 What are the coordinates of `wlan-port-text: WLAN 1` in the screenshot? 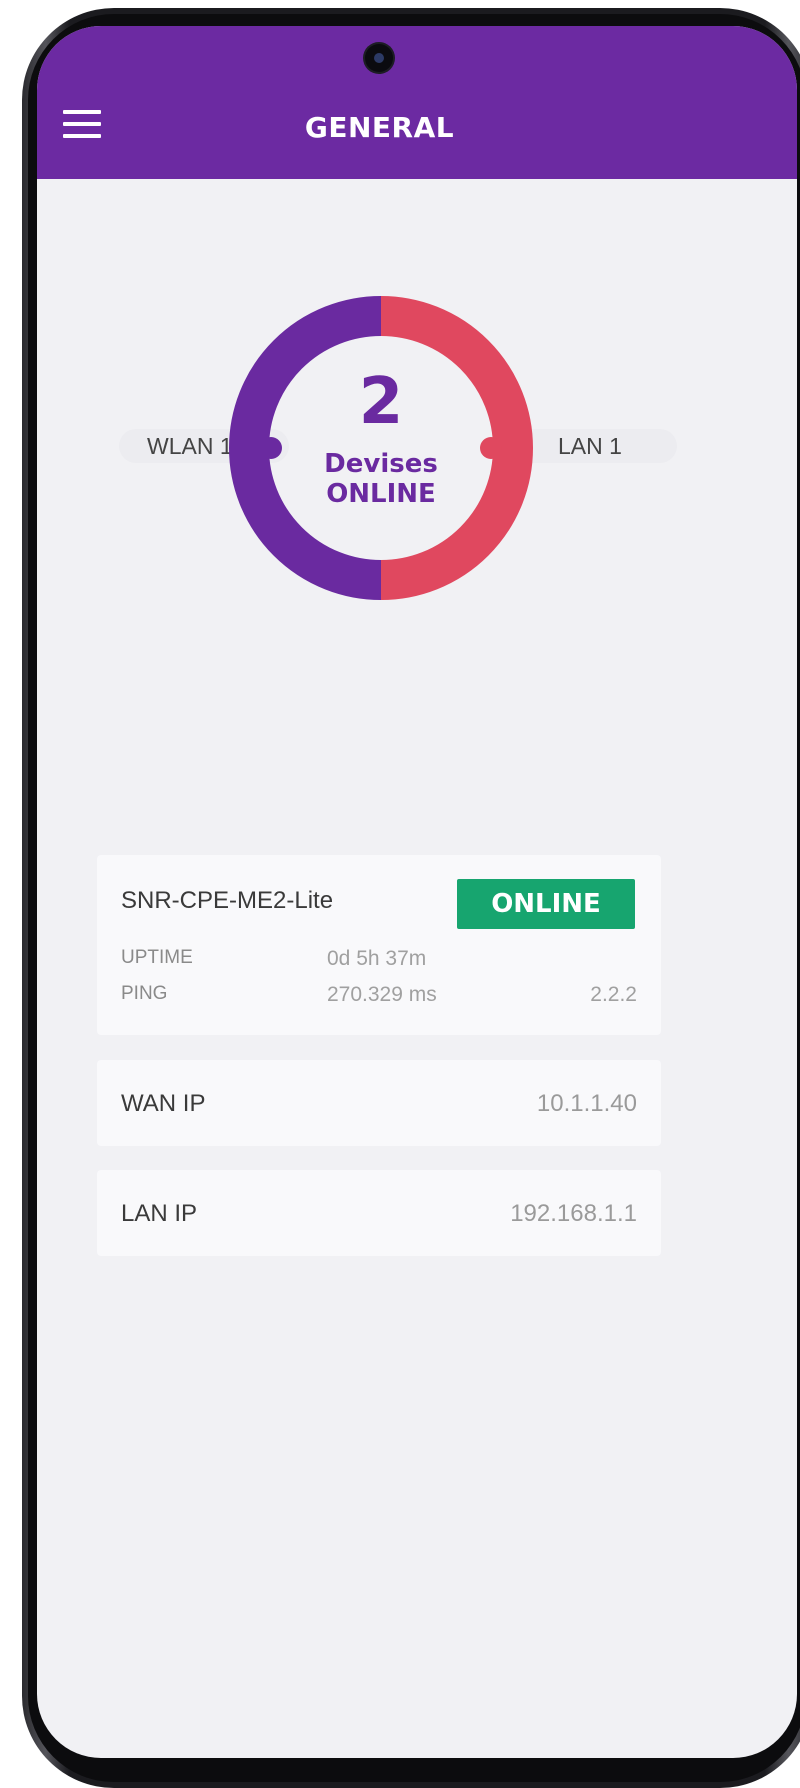 It's located at (190, 446).